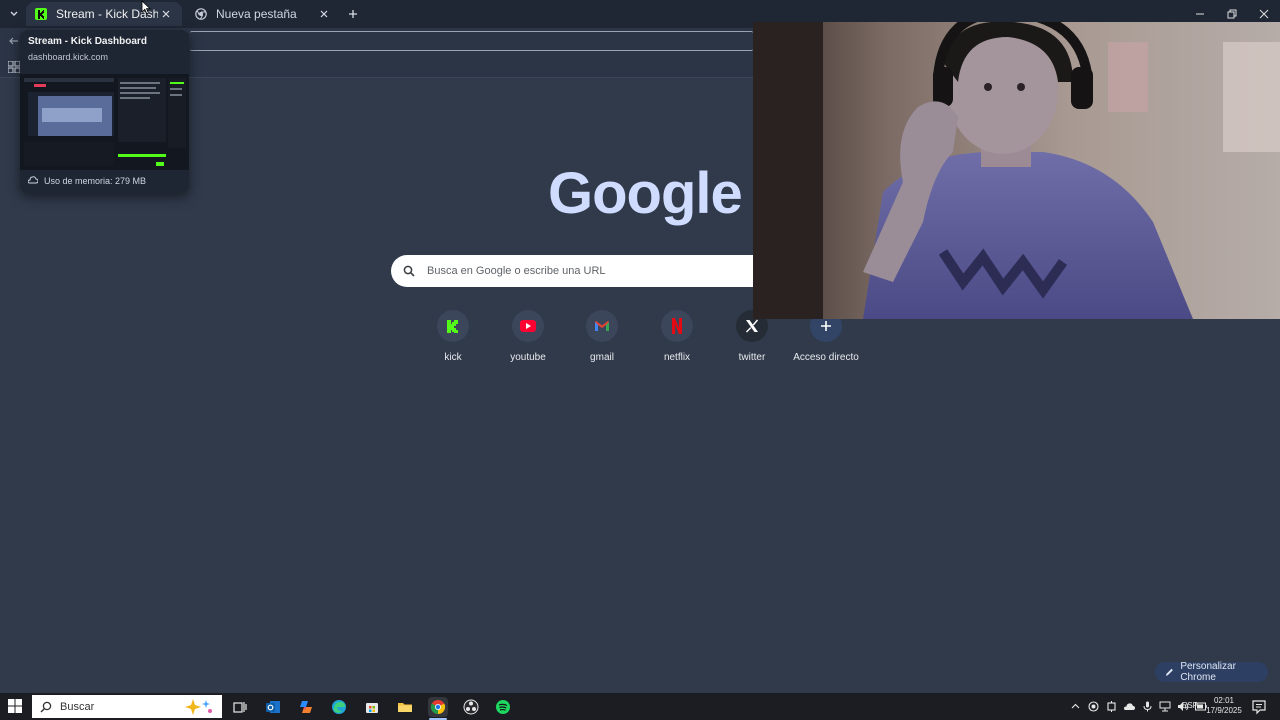 This screenshot has width=1280, height=720. I want to click on chevron-up-icon, so click(1075, 707).